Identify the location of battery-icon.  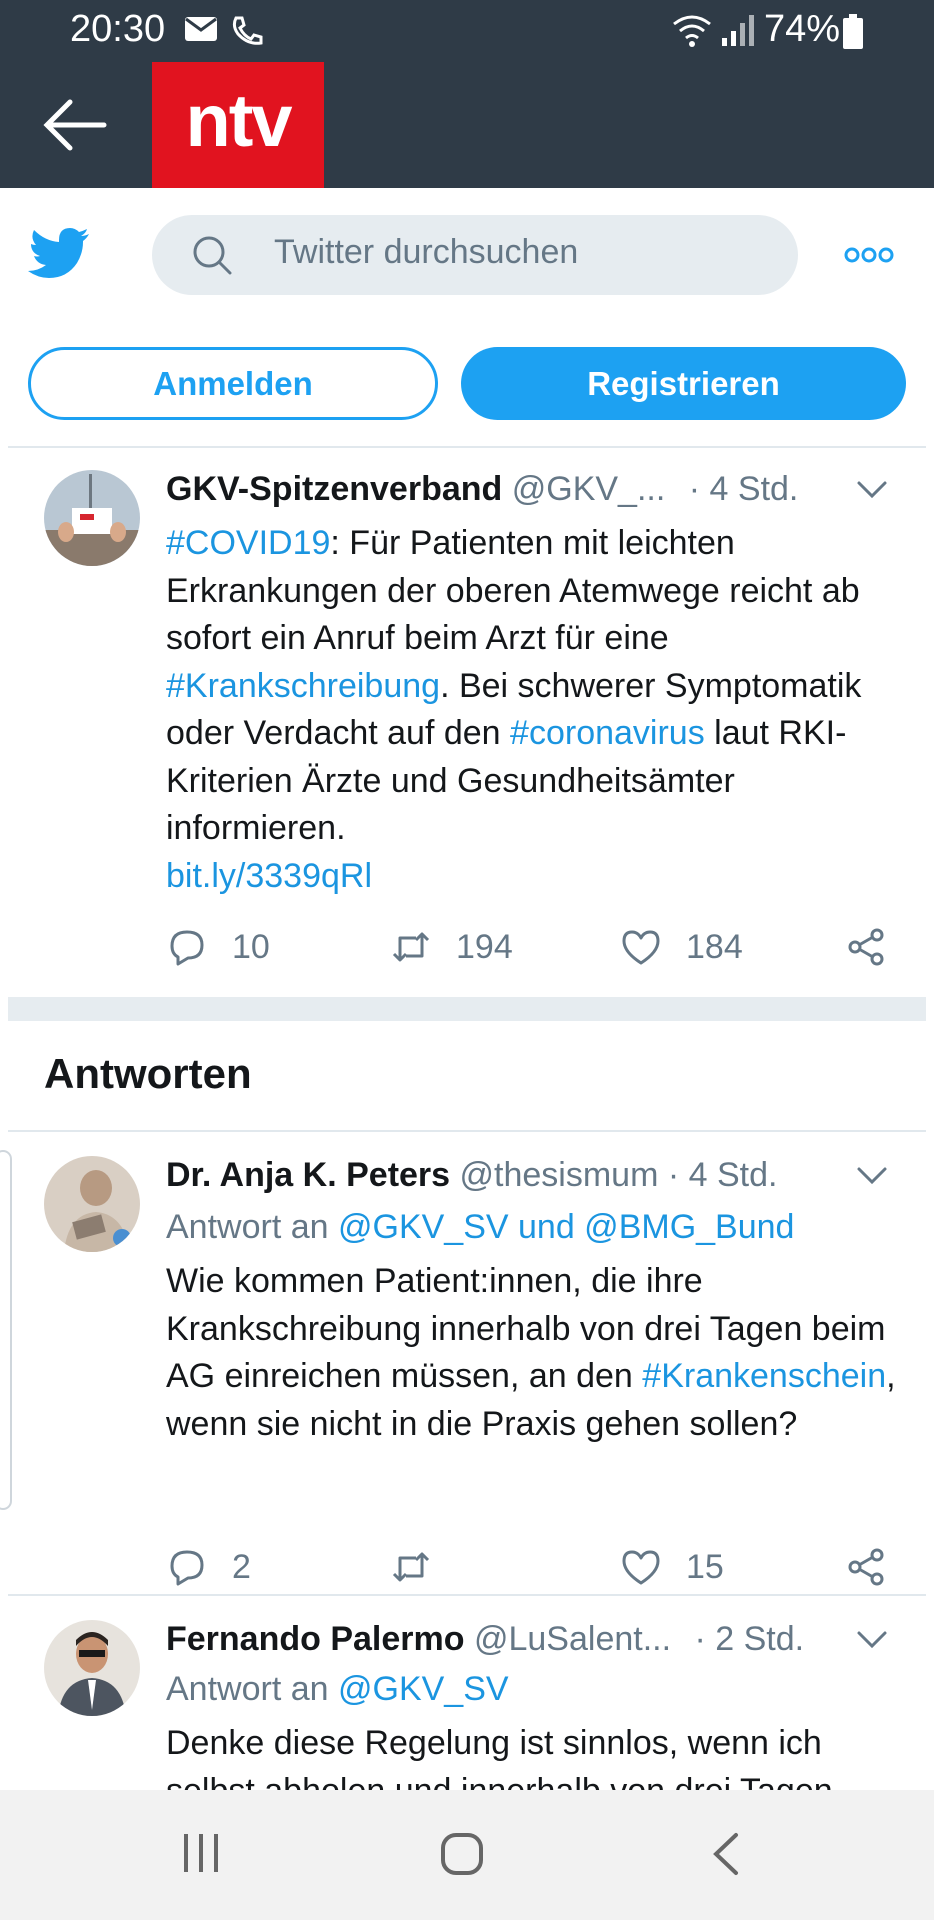
(853, 31).